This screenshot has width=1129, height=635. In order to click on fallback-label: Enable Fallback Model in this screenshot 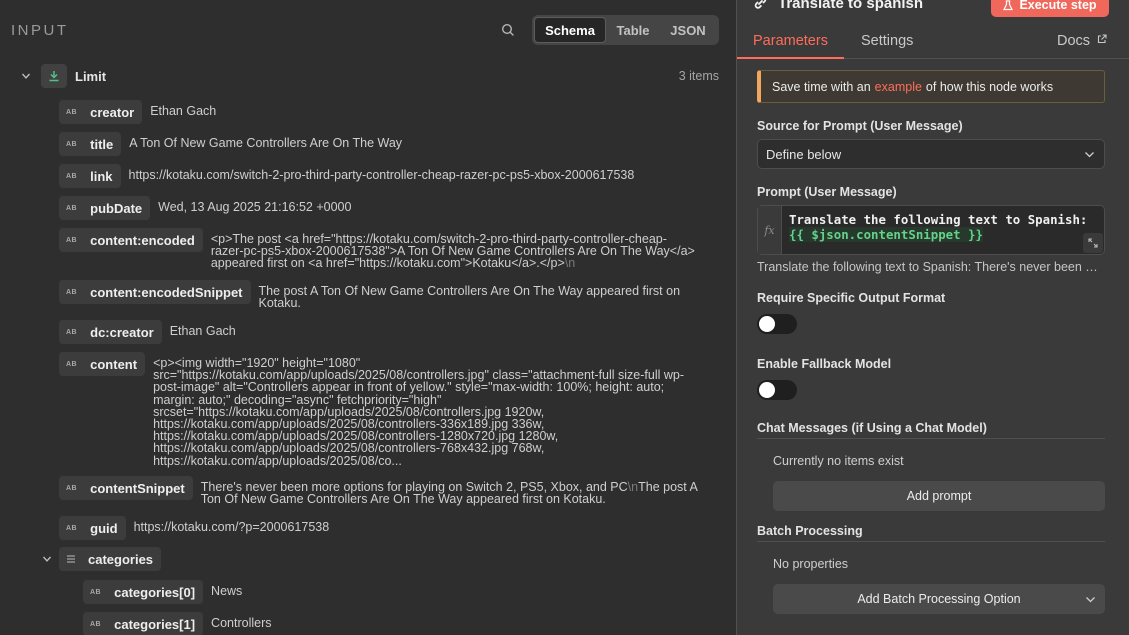, I will do `click(824, 364)`.